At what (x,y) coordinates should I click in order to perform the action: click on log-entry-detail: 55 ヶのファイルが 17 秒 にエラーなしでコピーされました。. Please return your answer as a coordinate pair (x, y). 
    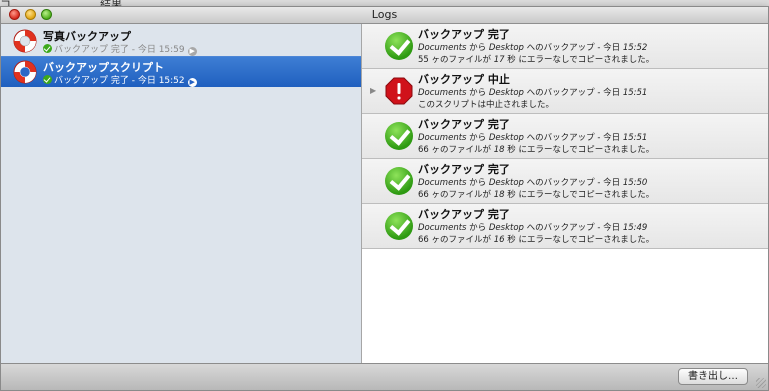
    Looking at the image, I should click on (536, 59).